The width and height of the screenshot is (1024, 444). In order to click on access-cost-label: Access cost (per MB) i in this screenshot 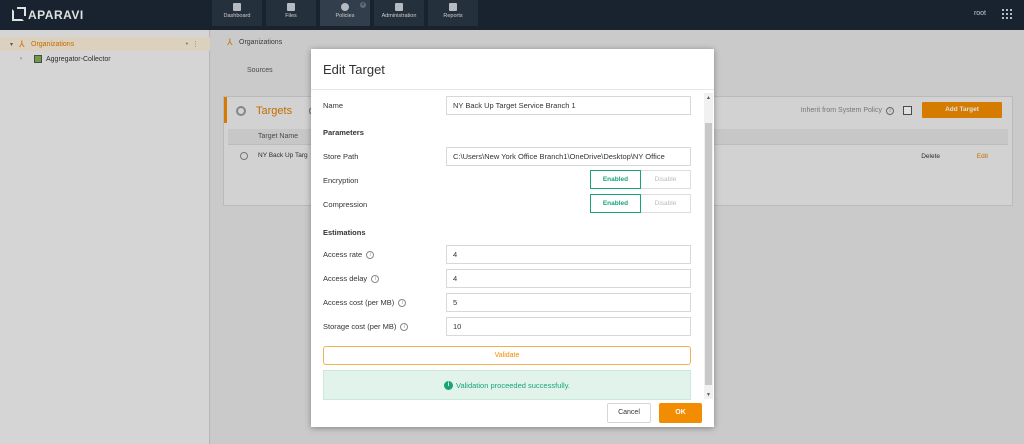, I will do `click(365, 303)`.